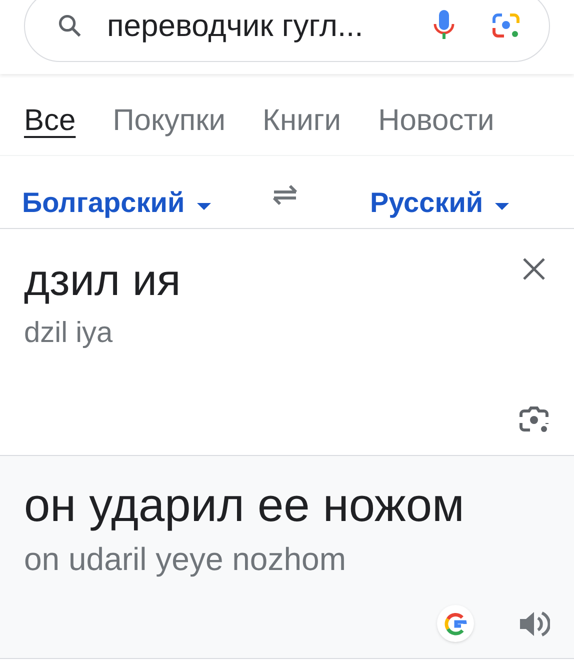 The width and height of the screenshot is (574, 663). Describe the element at coordinates (444, 26) in the screenshot. I see `microphone-icon` at that location.